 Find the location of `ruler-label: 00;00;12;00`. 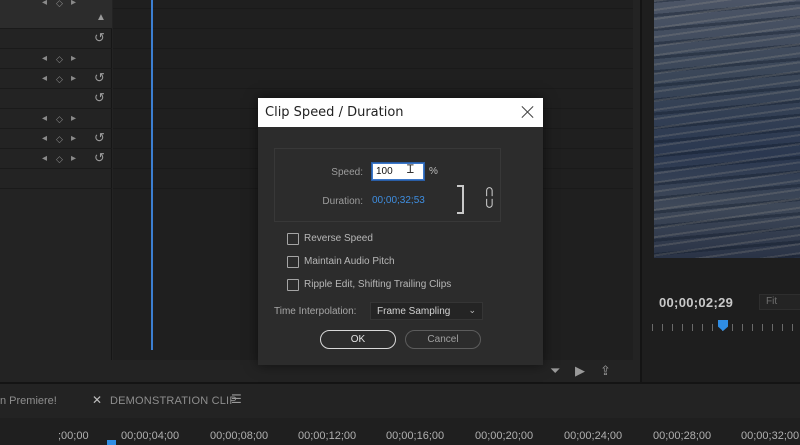

ruler-label: 00;00;12;00 is located at coordinates (327, 436).